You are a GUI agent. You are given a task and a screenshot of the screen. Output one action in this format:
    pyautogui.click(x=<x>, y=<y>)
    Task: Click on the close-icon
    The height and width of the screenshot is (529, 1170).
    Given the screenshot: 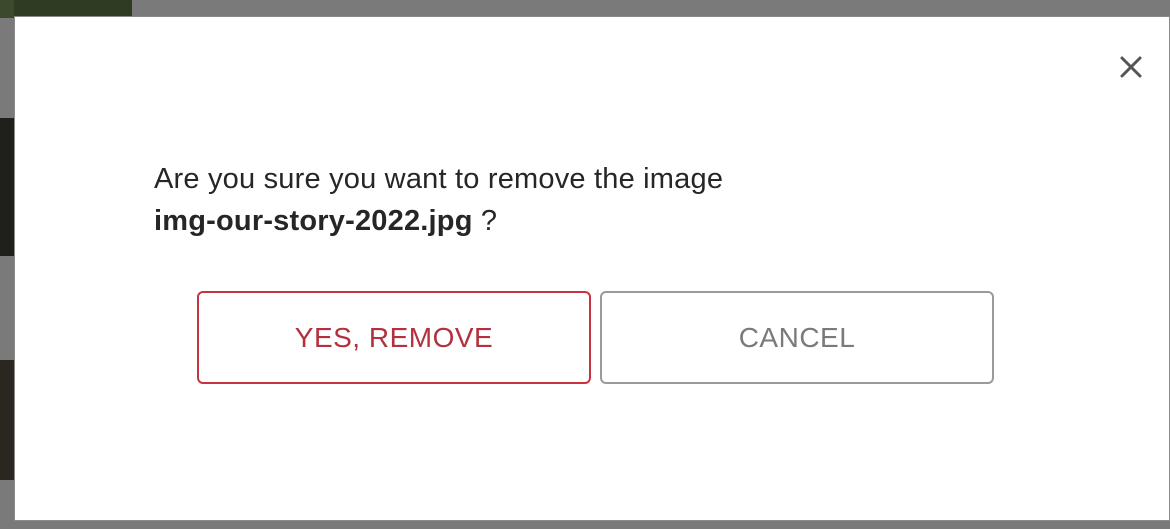 What is the action you would take?
    pyautogui.click(x=1131, y=67)
    